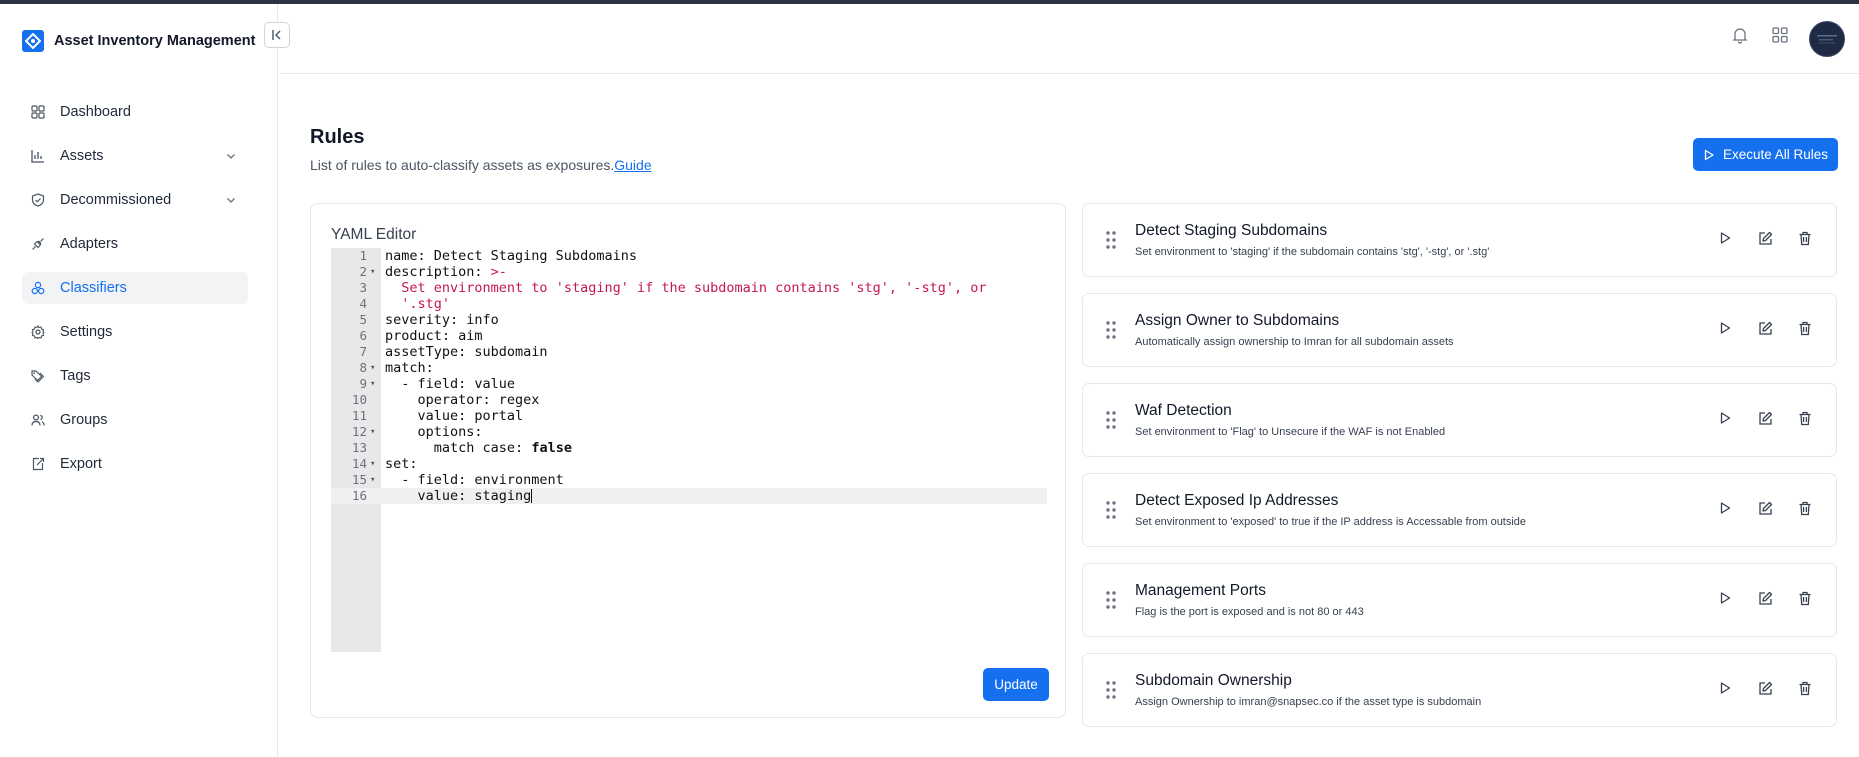  Describe the element at coordinates (135, 376) in the screenshot. I see `sidebar-item-tags: Tags` at that location.